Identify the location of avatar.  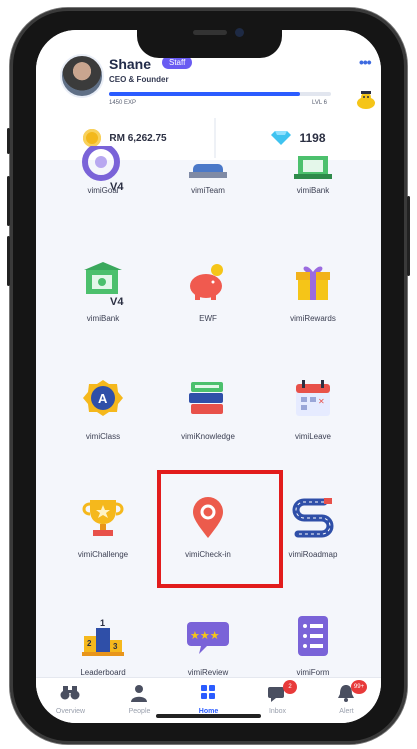
(82, 76).